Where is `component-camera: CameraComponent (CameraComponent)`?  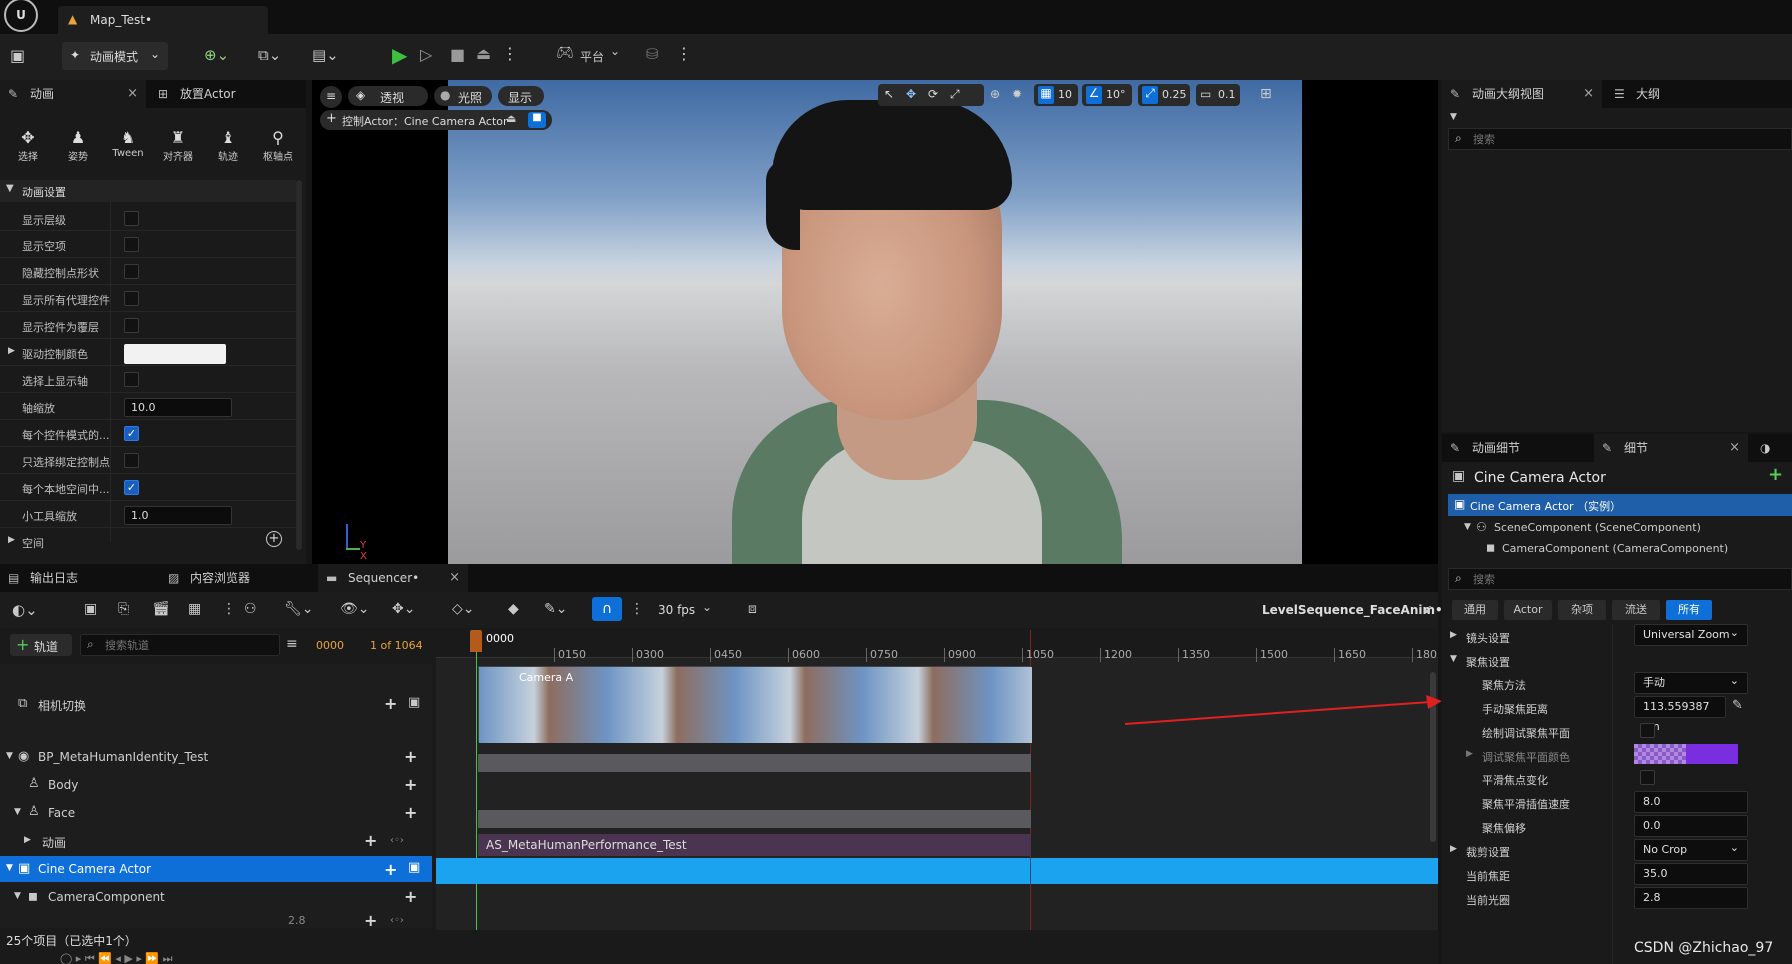 component-camera: CameraComponent (CameraComponent) is located at coordinates (1615, 548).